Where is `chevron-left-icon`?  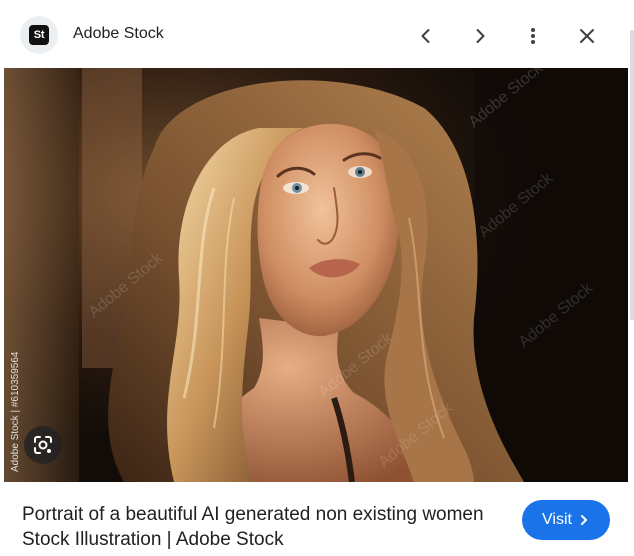
chevron-left-icon is located at coordinates (425, 36).